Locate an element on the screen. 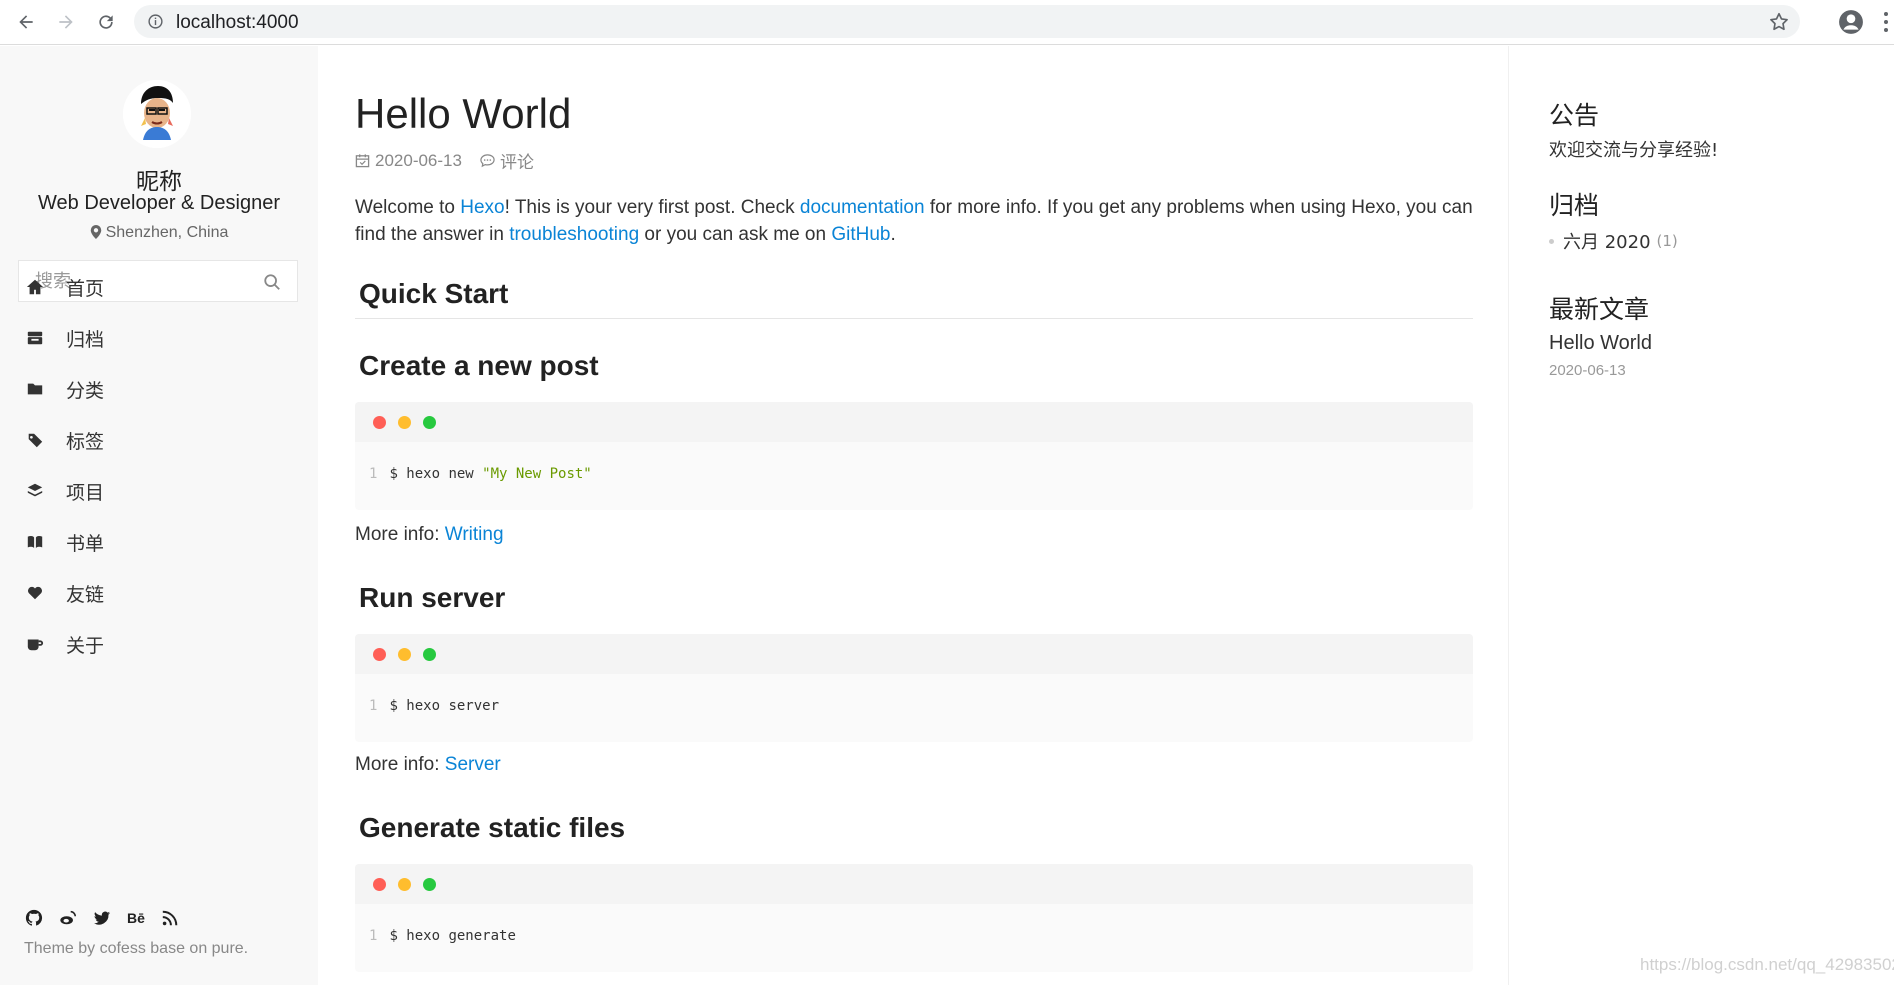 This screenshot has height=985, width=1894. watermark: https://blog.csdn.net/qq_42983502 is located at coordinates (1767, 964).